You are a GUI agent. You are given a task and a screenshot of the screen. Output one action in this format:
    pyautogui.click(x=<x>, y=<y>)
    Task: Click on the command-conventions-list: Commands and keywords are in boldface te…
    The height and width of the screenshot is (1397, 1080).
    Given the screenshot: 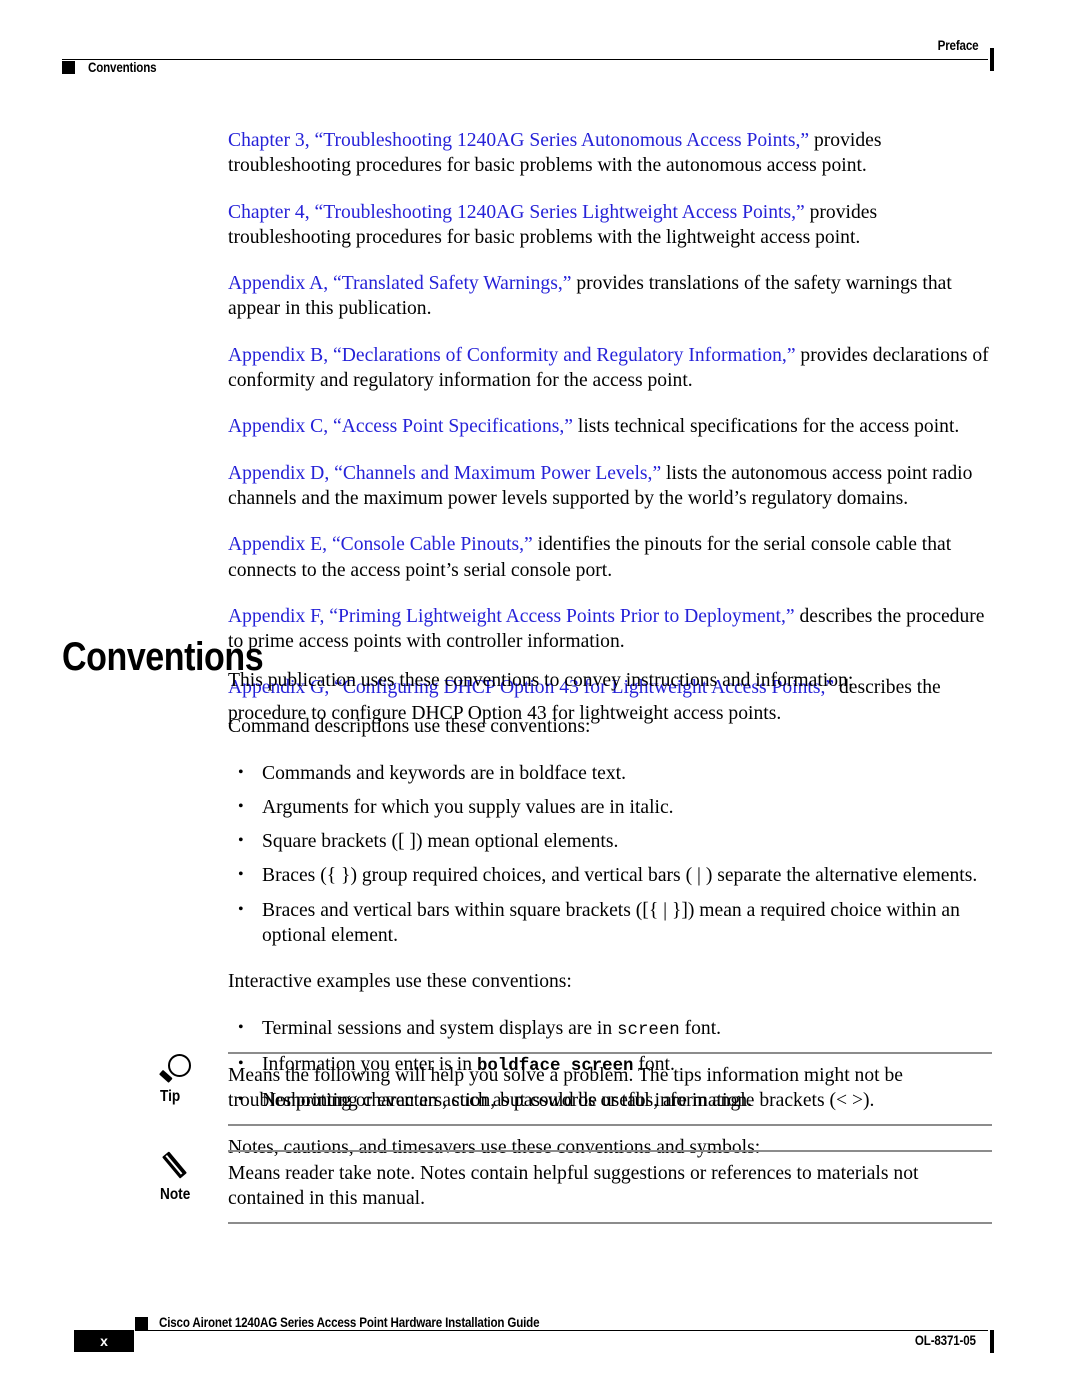 What is the action you would take?
    pyautogui.click(x=540, y=854)
    